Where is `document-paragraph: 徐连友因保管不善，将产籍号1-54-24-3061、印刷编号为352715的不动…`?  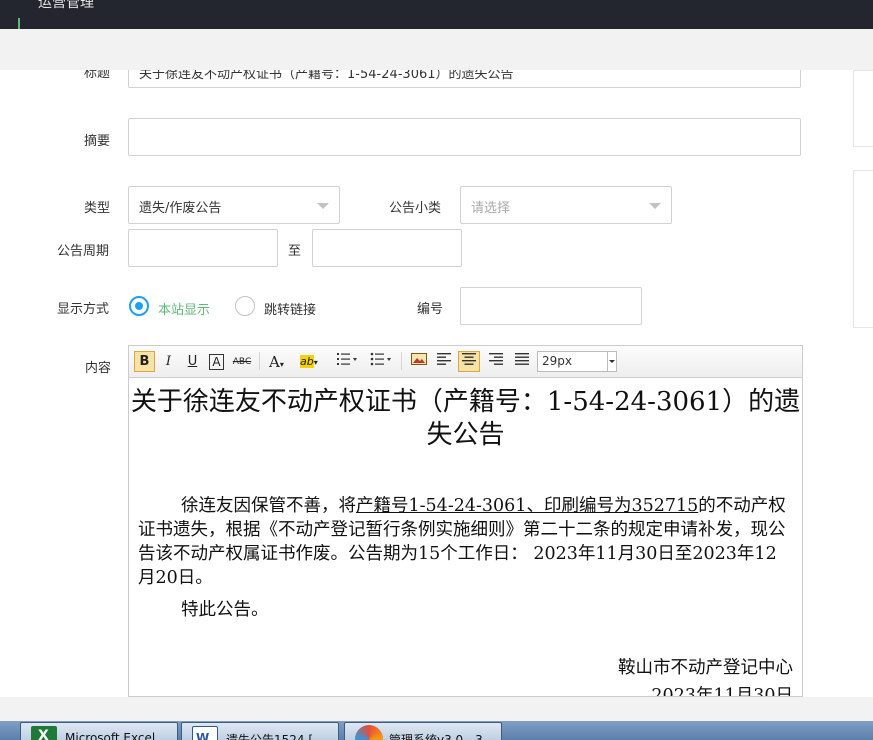 document-paragraph: 徐连友因保管不善，将产籍号1-54-24-3061、印刷编号为352715的不动… is located at coordinates (465, 542).